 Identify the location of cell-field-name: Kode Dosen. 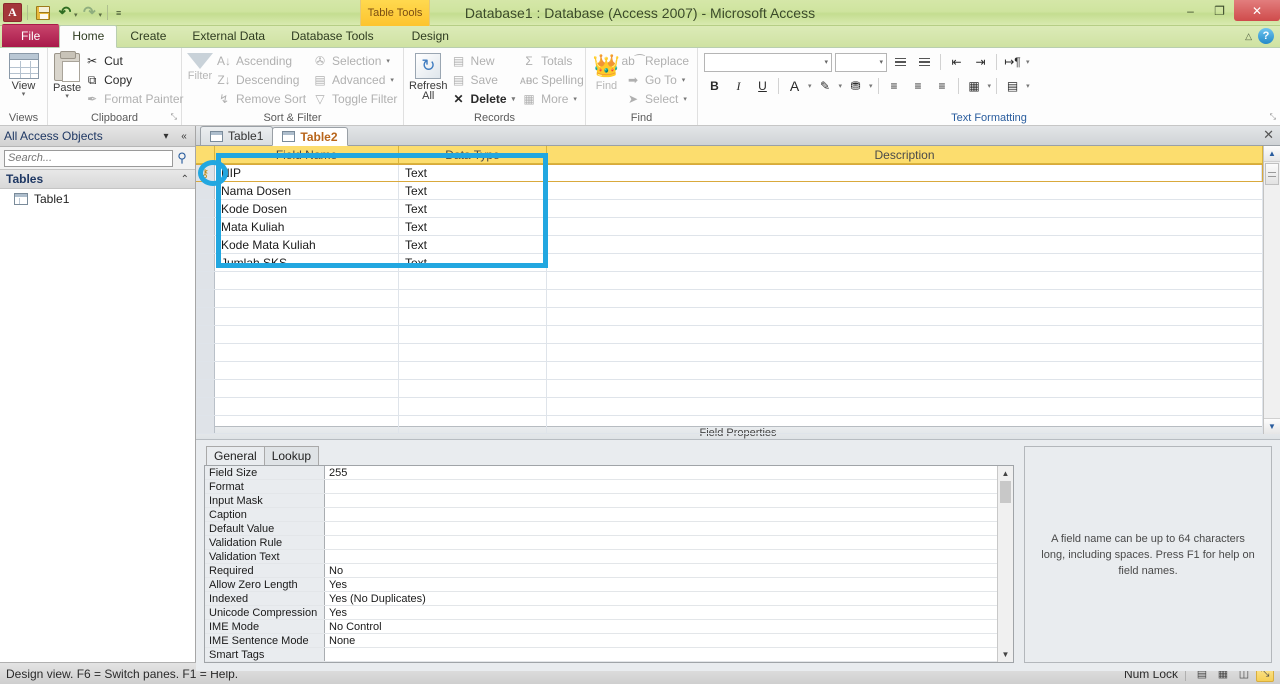
(307, 208).